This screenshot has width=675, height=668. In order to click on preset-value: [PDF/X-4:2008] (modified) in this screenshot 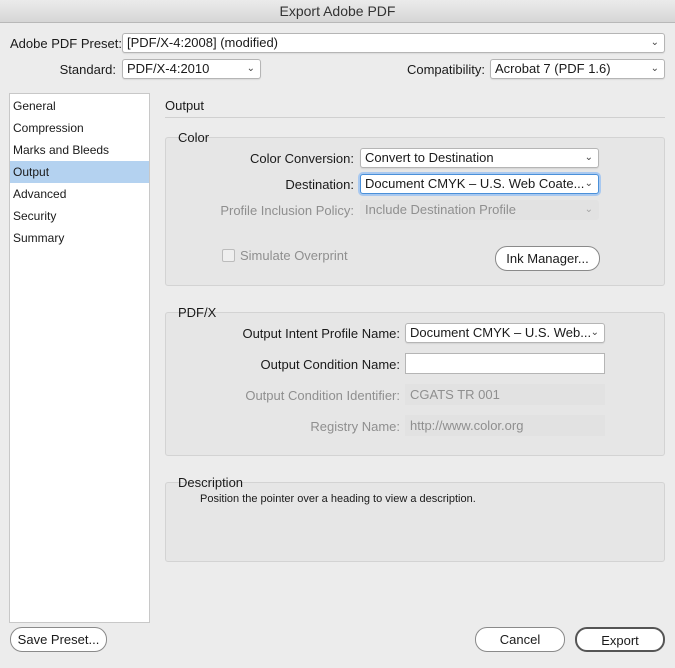, I will do `click(203, 42)`.